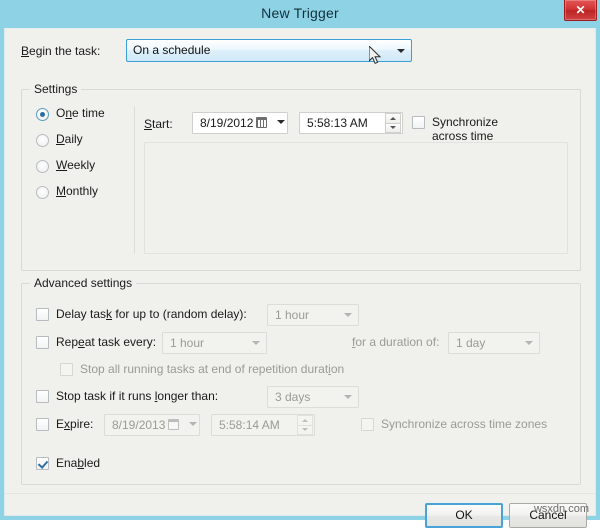 Image resolution: width=600 pixels, height=528 pixels. Describe the element at coordinates (464, 515) in the screenshot. I see `ok-button: OK` at that location.